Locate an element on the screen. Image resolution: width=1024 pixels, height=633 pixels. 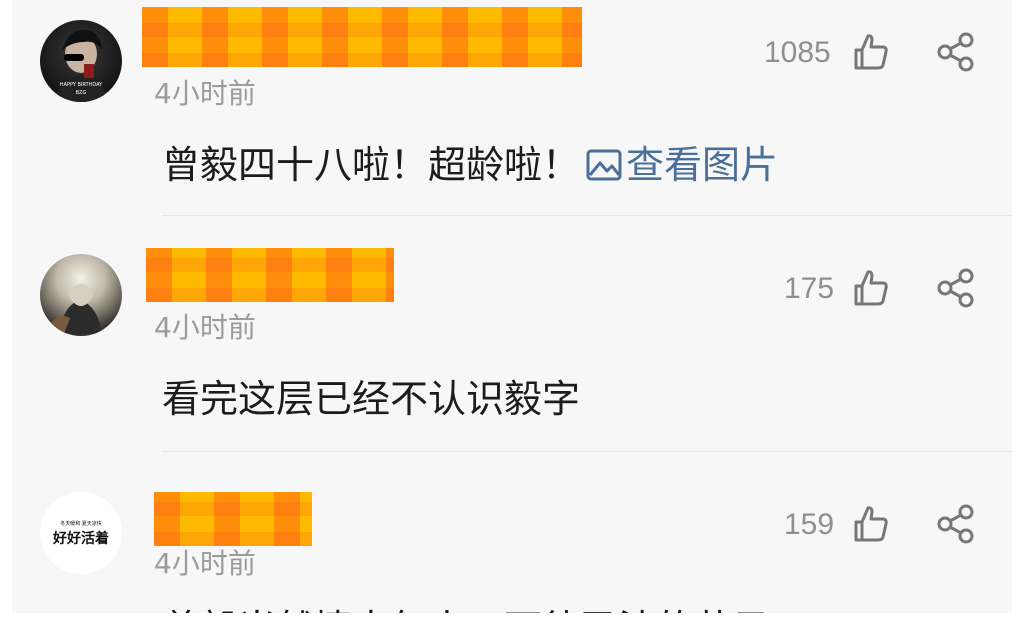
comment-text: 曾毅四十八啦！超龄啦！ 查看图片 is located at coordinates (470, 161).